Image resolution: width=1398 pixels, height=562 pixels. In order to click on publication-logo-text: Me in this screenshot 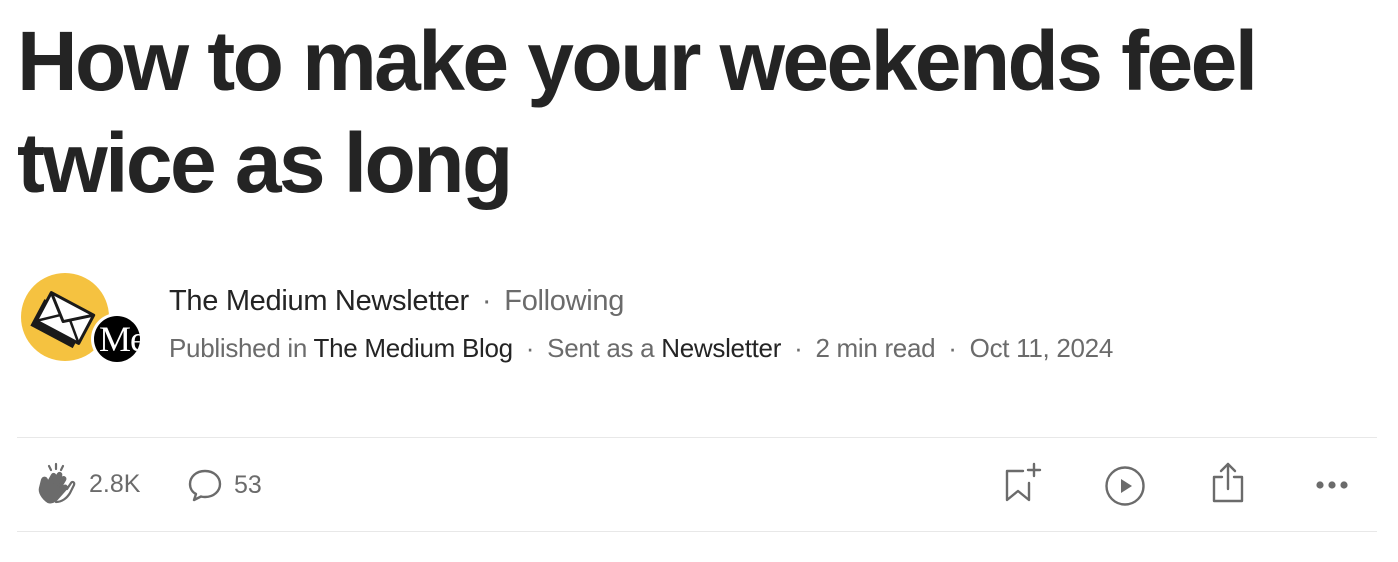, I will do `click(119, 339)`.